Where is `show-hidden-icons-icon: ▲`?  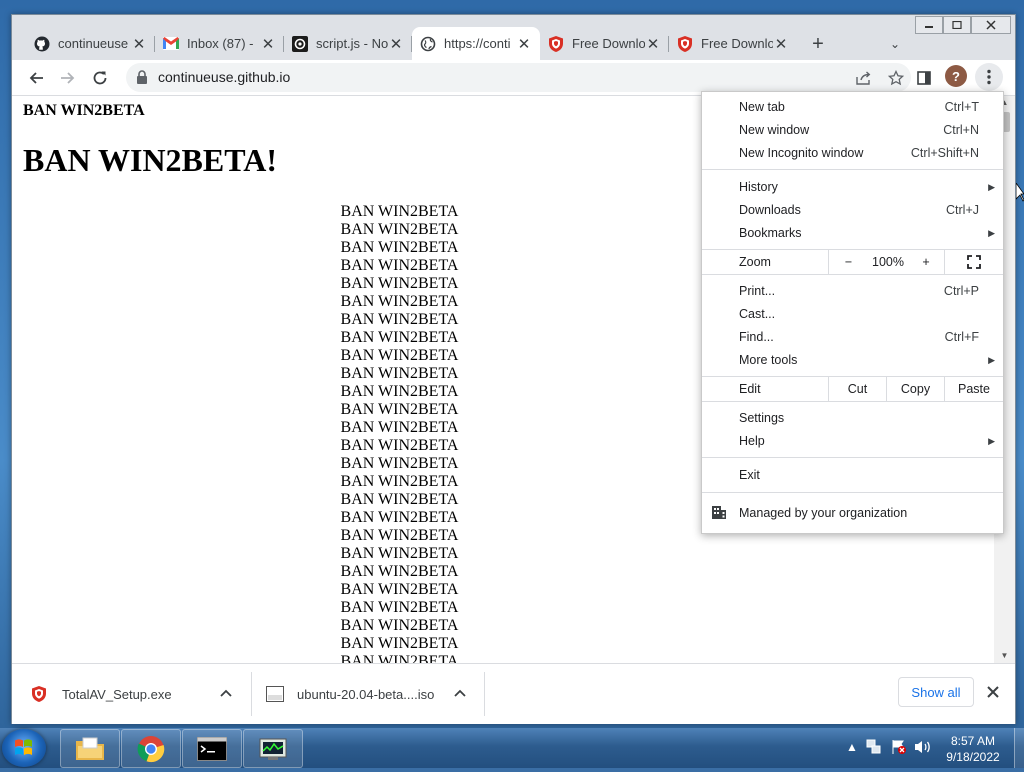 show-hidden-icons-icon: ▲ is located at coordinates (852, 747).